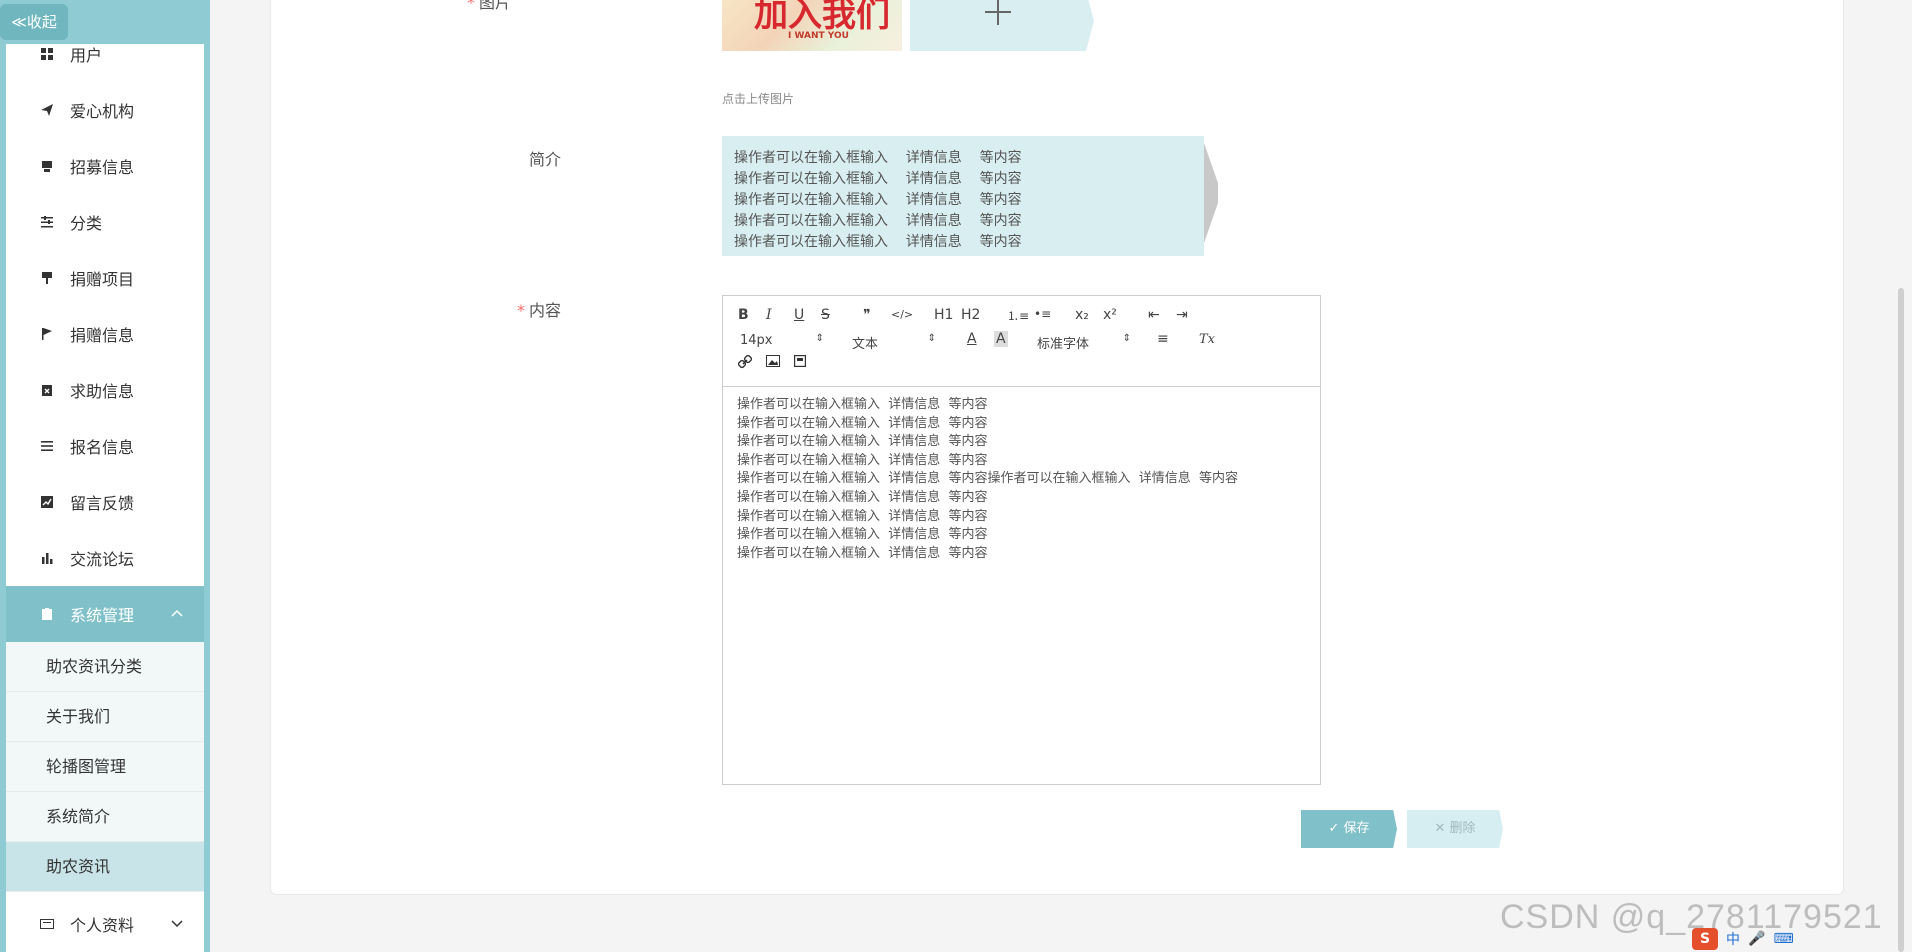 This screenshot has width=1912, height=952. What do you see at coordinates (47, 614) in the screenshot?
I see `clipboard-icon` at bounding box center [47, 614].